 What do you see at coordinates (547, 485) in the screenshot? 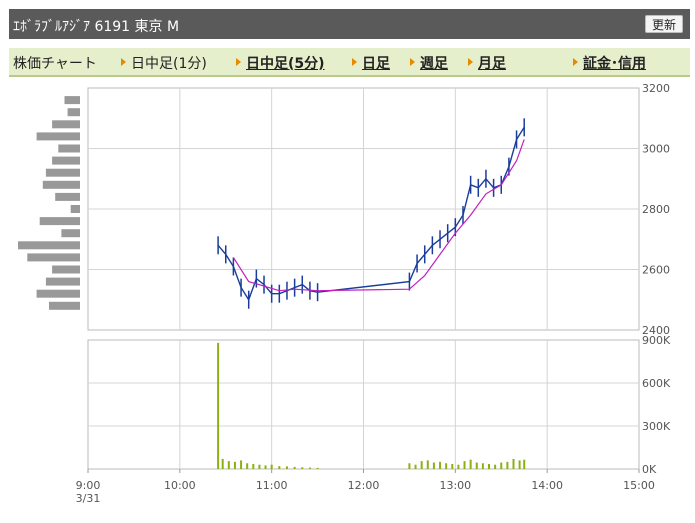
I see `x-tick-label: 14:00` at bounding box center [547, 485].